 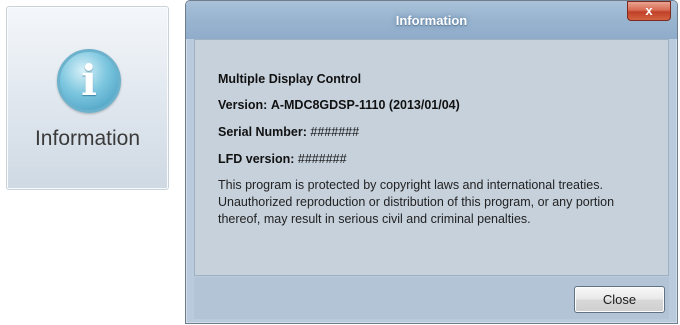 I want to click on dialog-title: Information, so click(x=431, y=20).